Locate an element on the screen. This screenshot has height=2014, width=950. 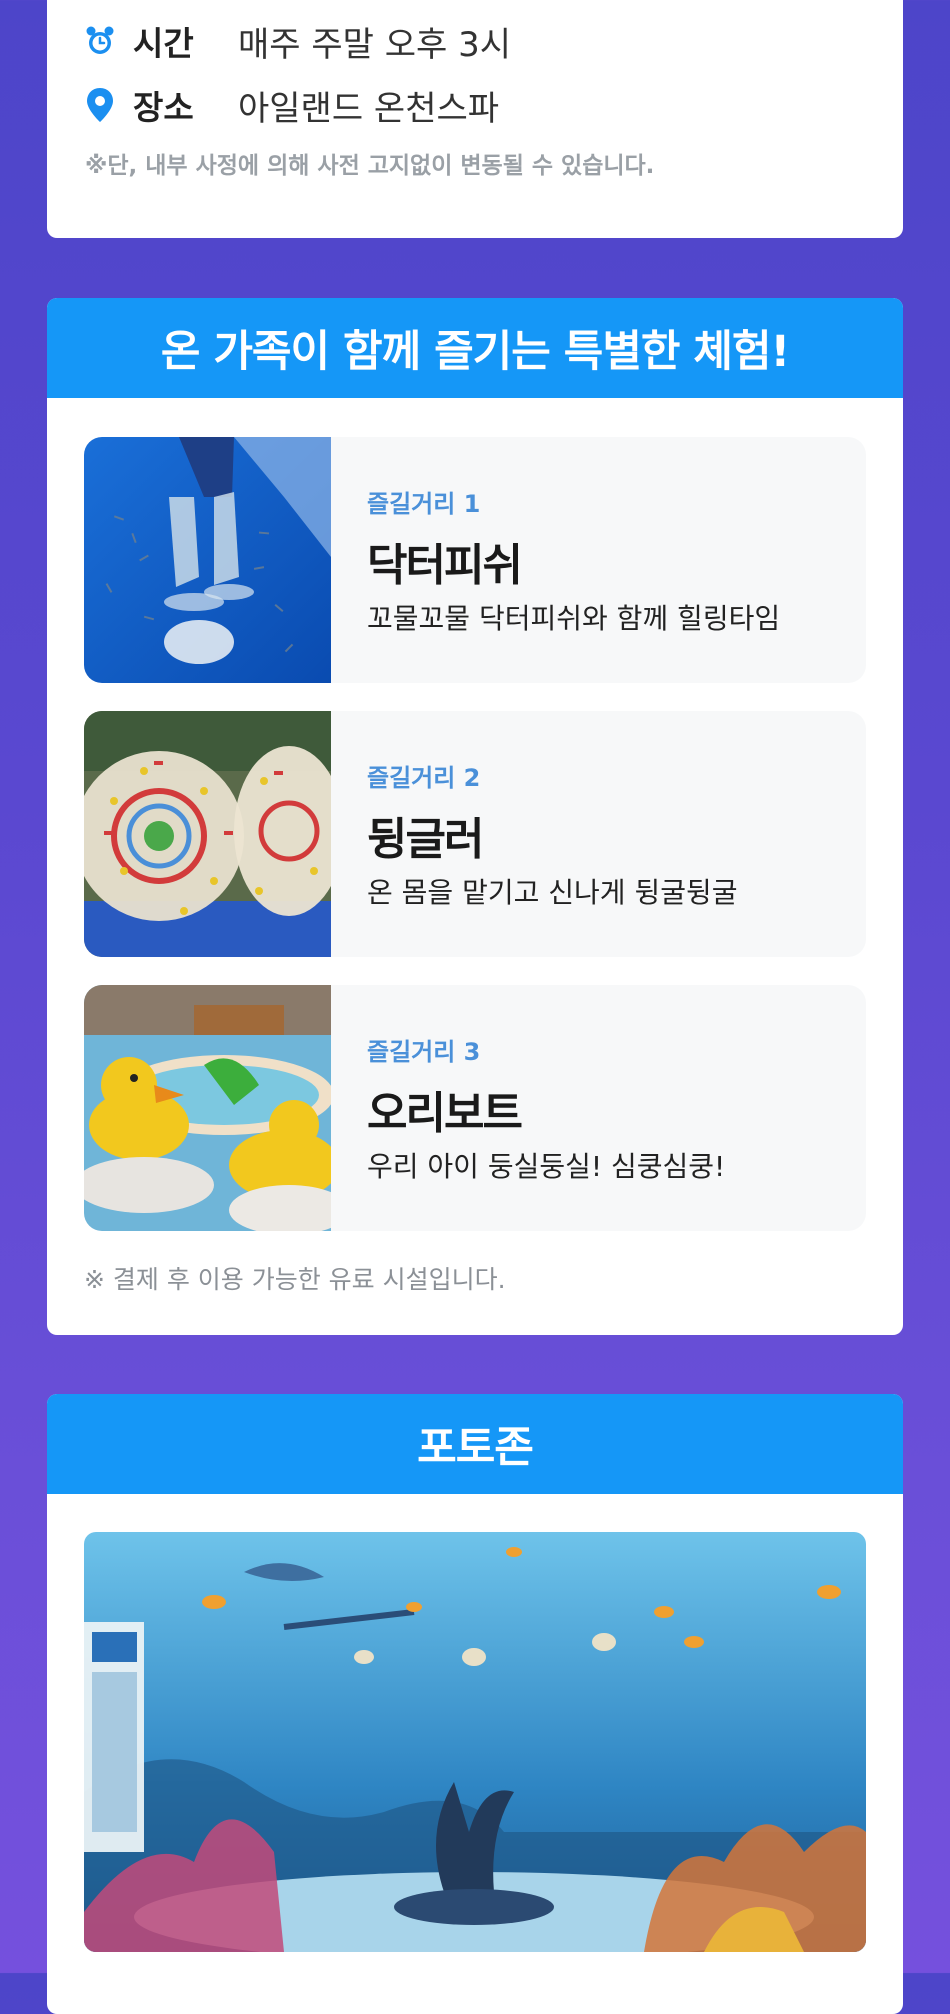
location-pin-icon is located at coordinates (100, 105).